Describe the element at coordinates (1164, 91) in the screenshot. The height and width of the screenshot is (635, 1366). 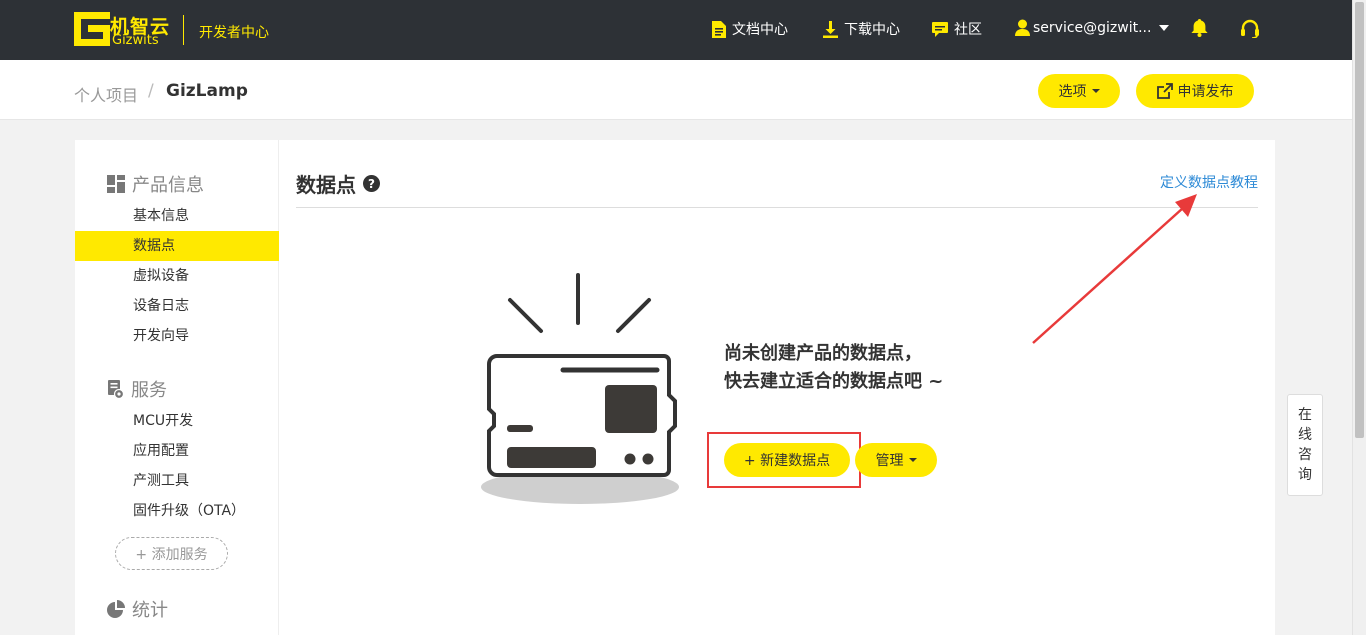
I see `external-link-icon` at that location.